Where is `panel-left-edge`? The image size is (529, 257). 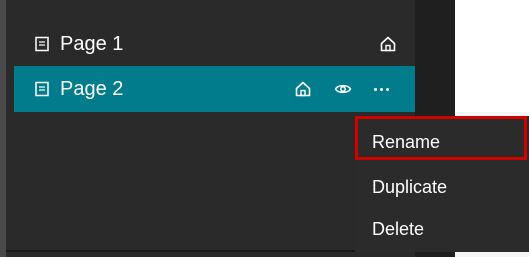 panel-left-edge is located at coordinates (3, 128).